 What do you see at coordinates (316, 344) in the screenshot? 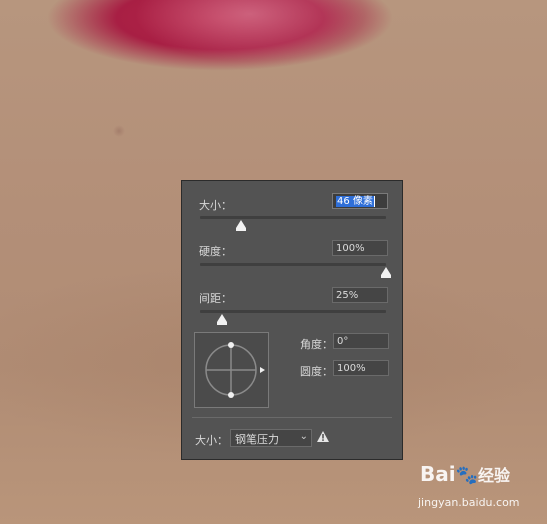
I see `angle-label: 角度：` at bounding box center [316, 344].